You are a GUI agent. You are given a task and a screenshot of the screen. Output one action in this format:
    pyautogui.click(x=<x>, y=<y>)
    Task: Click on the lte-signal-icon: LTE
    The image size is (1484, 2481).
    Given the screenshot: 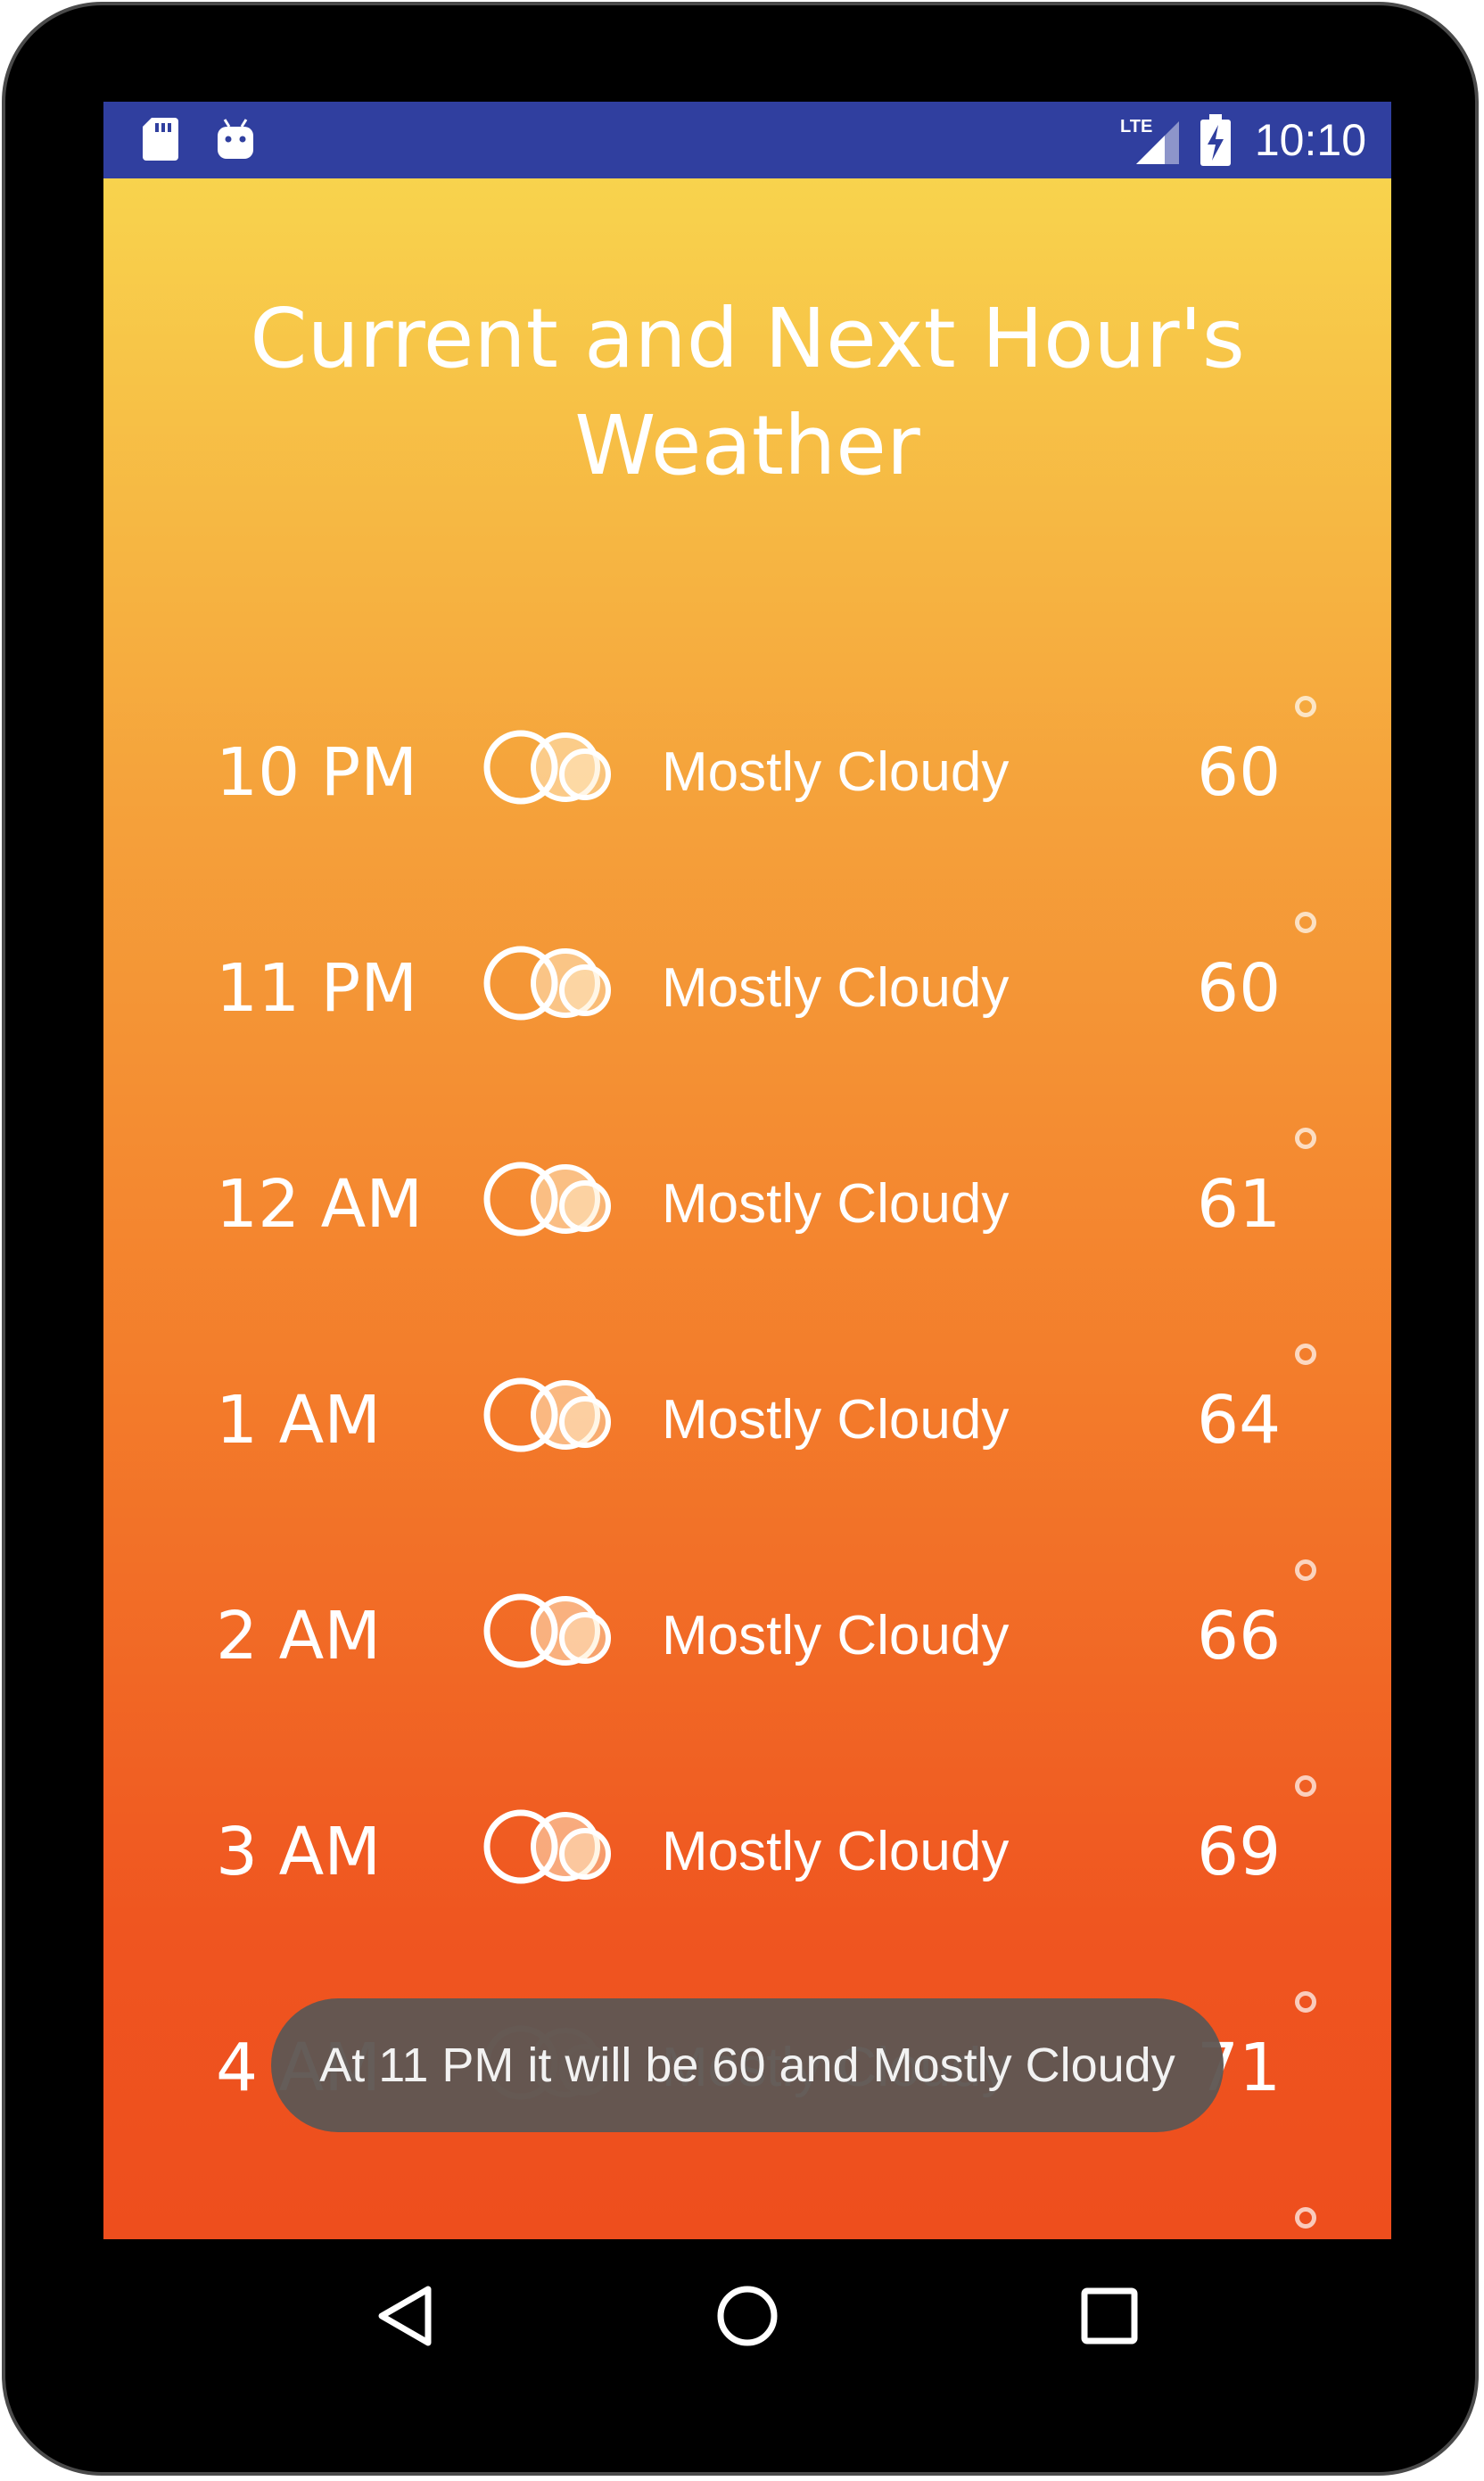 What is the action you would take?
    pyautogui.click(x=1149, y=141)
    